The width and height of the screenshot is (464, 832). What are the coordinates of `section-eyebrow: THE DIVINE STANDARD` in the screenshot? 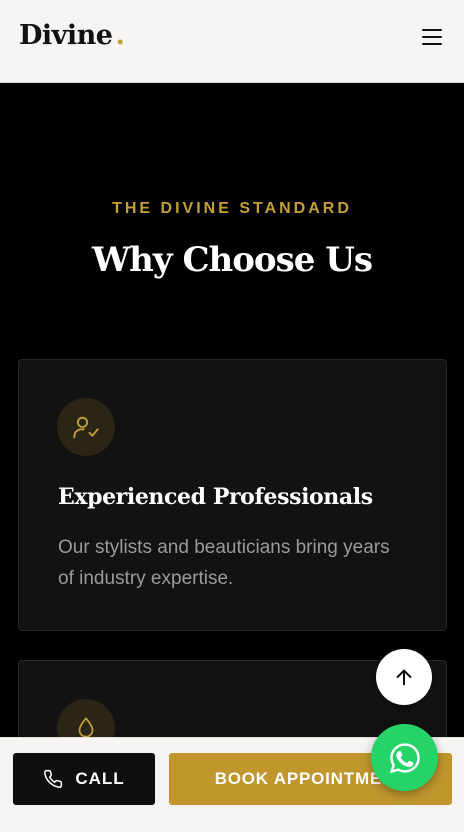 It's located at (232, 208).